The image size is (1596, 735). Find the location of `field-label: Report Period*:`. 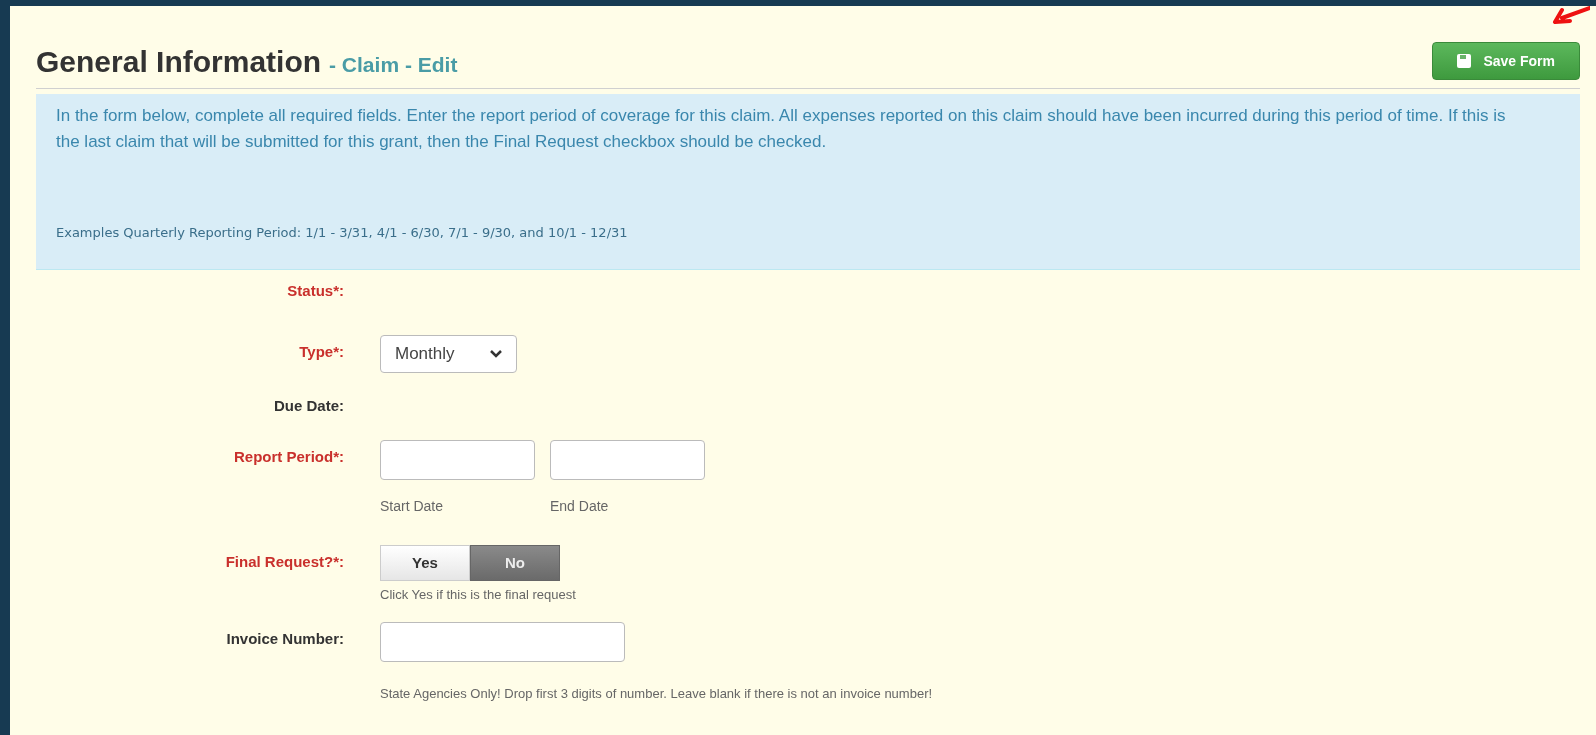

field-label: Report Period*: is located at coordinates (288, 457).